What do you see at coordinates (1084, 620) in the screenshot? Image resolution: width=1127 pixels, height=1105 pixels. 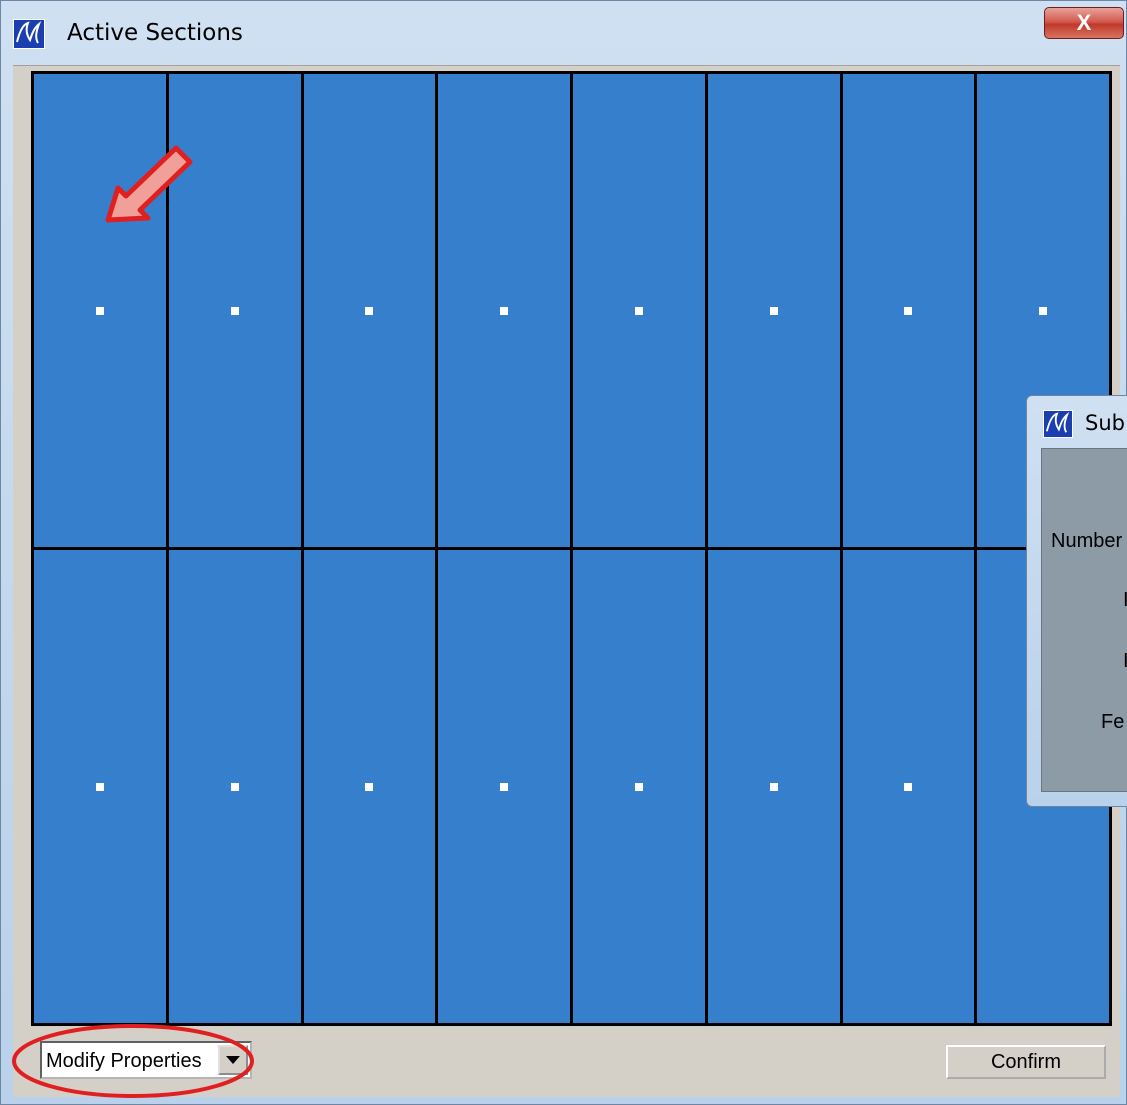 I see `sub-dialog-client` at bounding box center [1084, 620].